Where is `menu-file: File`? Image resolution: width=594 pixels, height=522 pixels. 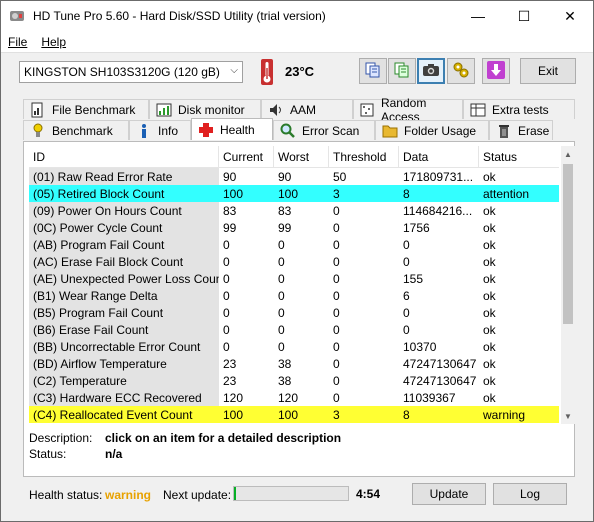 menu-file: File is located at coordinates (17, 42).